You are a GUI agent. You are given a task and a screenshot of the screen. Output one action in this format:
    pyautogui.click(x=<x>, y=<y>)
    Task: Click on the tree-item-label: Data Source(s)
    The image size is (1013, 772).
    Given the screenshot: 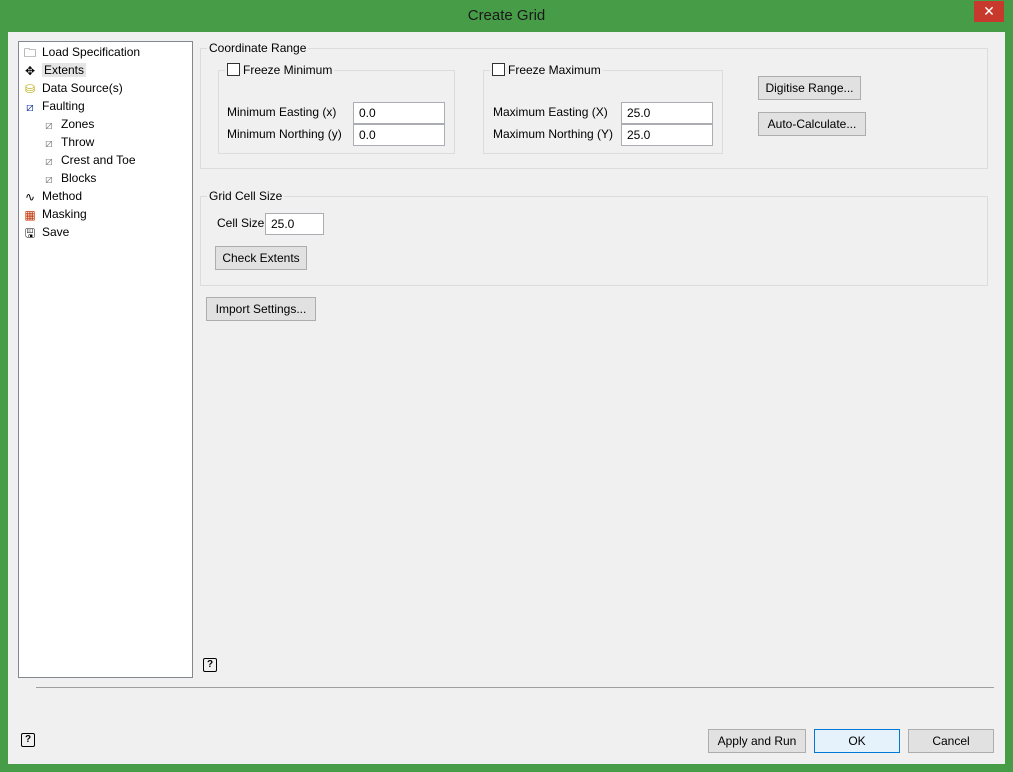 What is the action you would take?
    pyautogui.click(x=82, y=88)
    